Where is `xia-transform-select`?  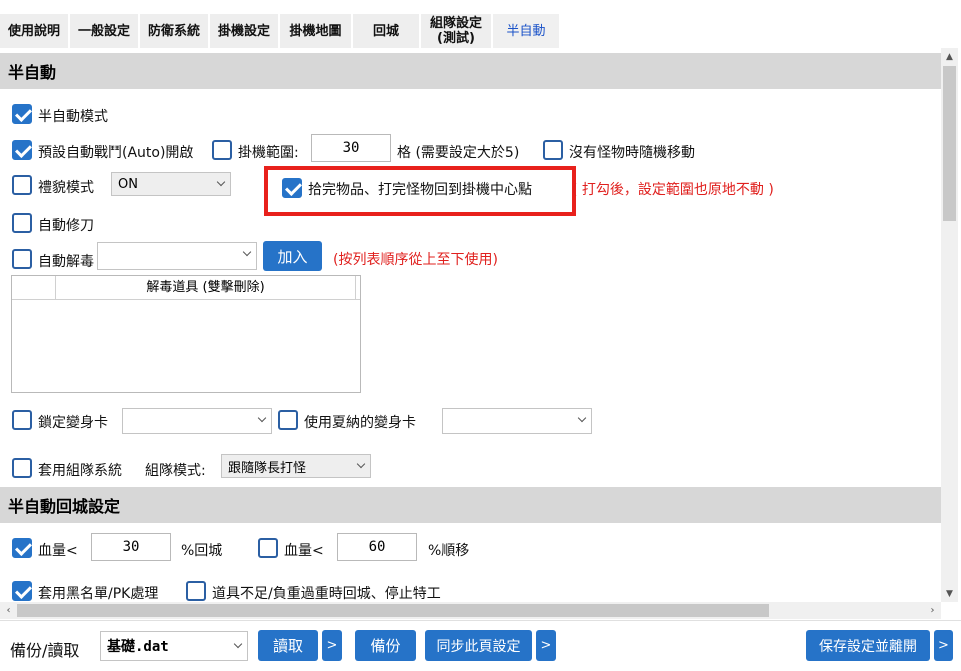 xia-transform-select is located at coordinates (517, 421).